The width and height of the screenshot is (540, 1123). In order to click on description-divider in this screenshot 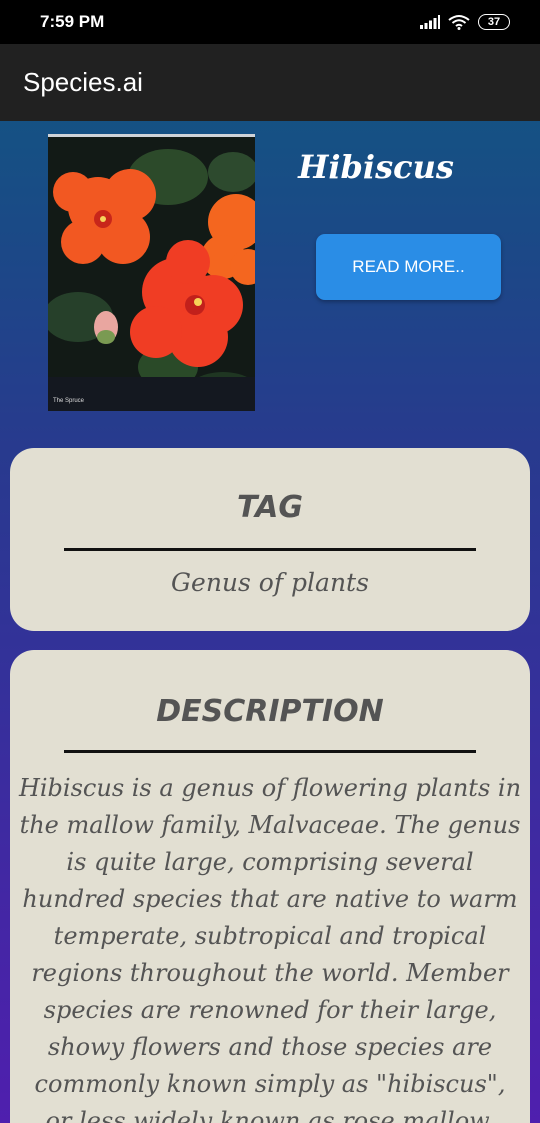, I will do `click(270, 751)`.